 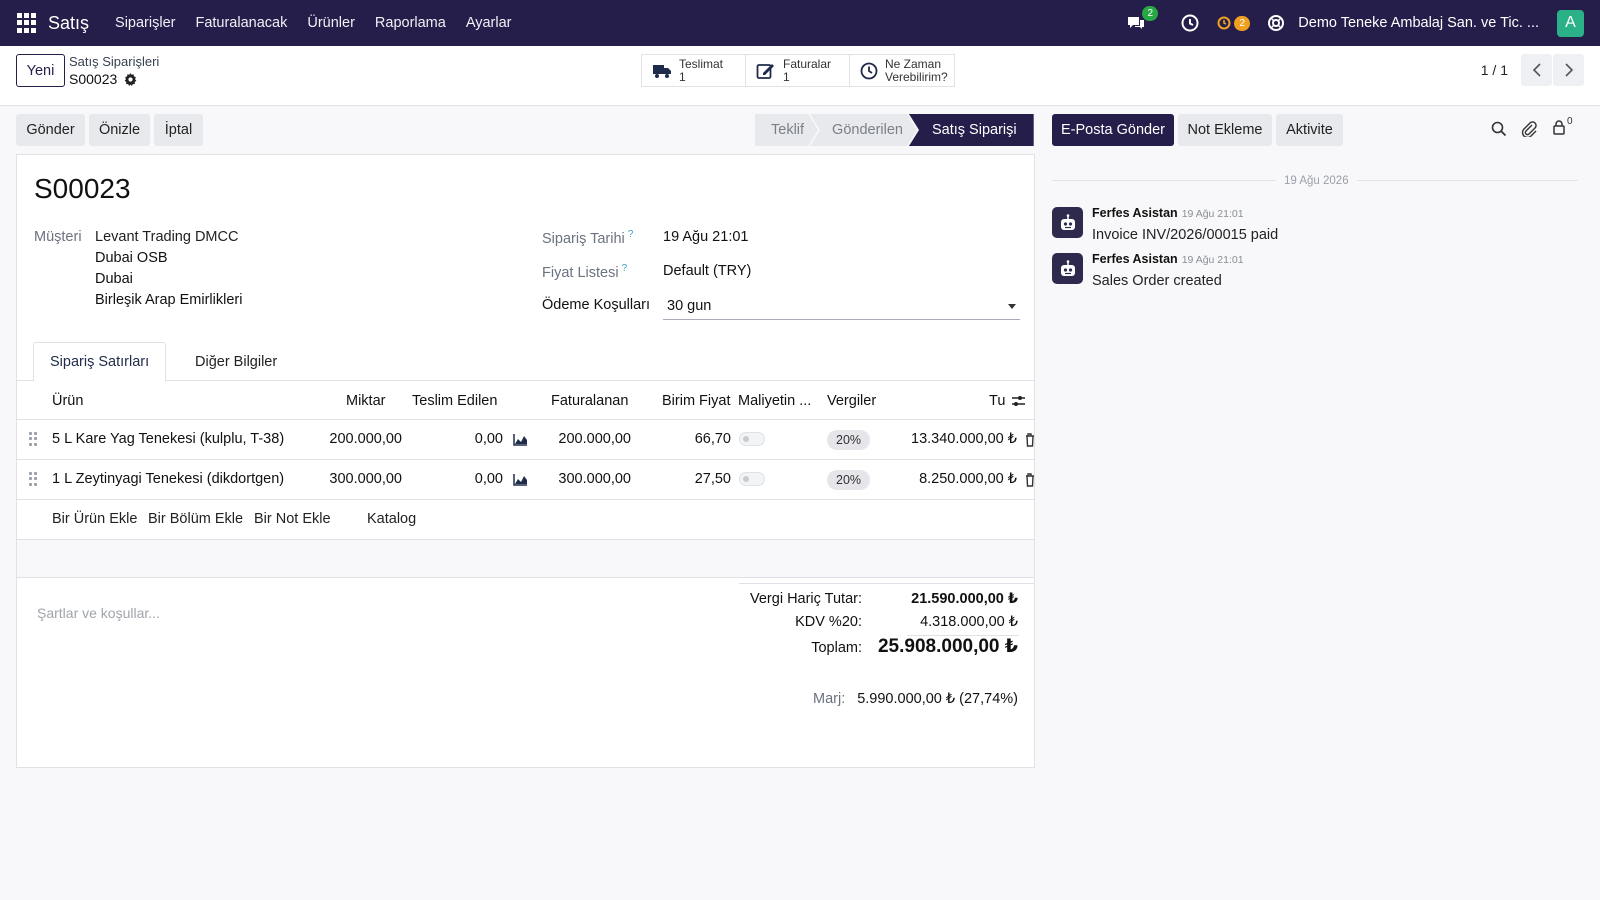 I want to click on row-unit-price: 27,50, so click(x=704, y=479).